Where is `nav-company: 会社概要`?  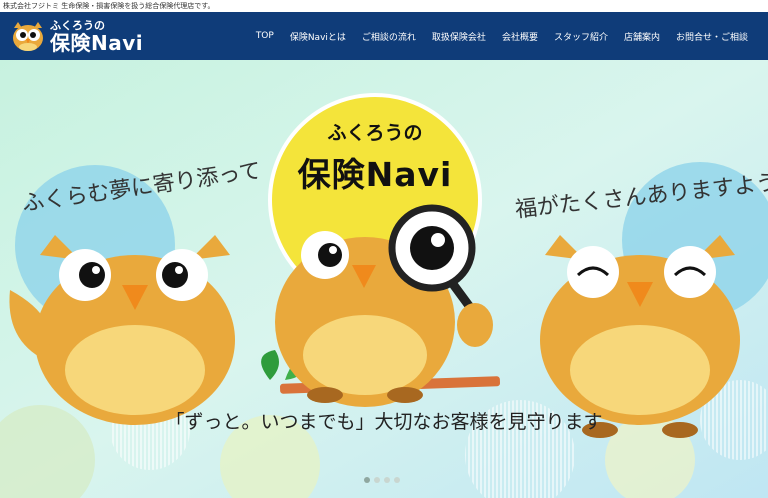 nav-company: 会社概要 is located at coordinates (520, 36).